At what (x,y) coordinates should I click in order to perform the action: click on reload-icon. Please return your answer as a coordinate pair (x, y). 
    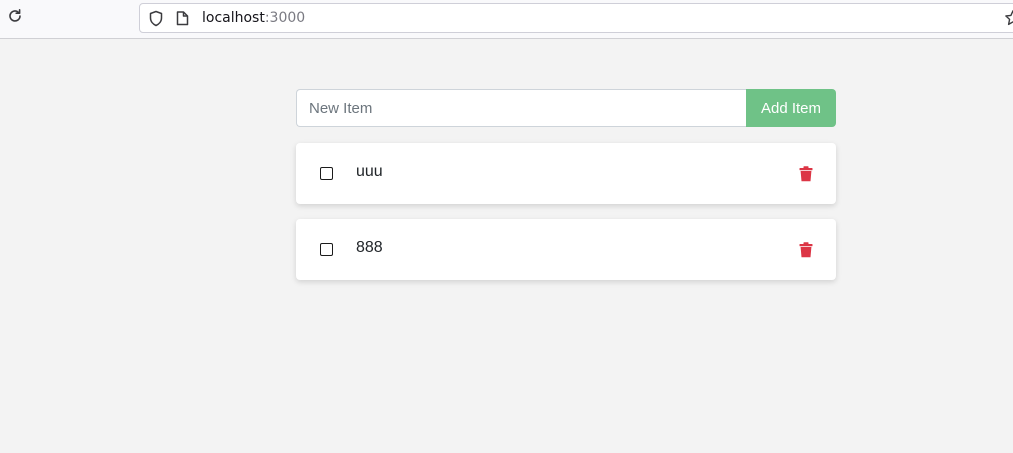
    Looking at the image, I should click on (15, 18).